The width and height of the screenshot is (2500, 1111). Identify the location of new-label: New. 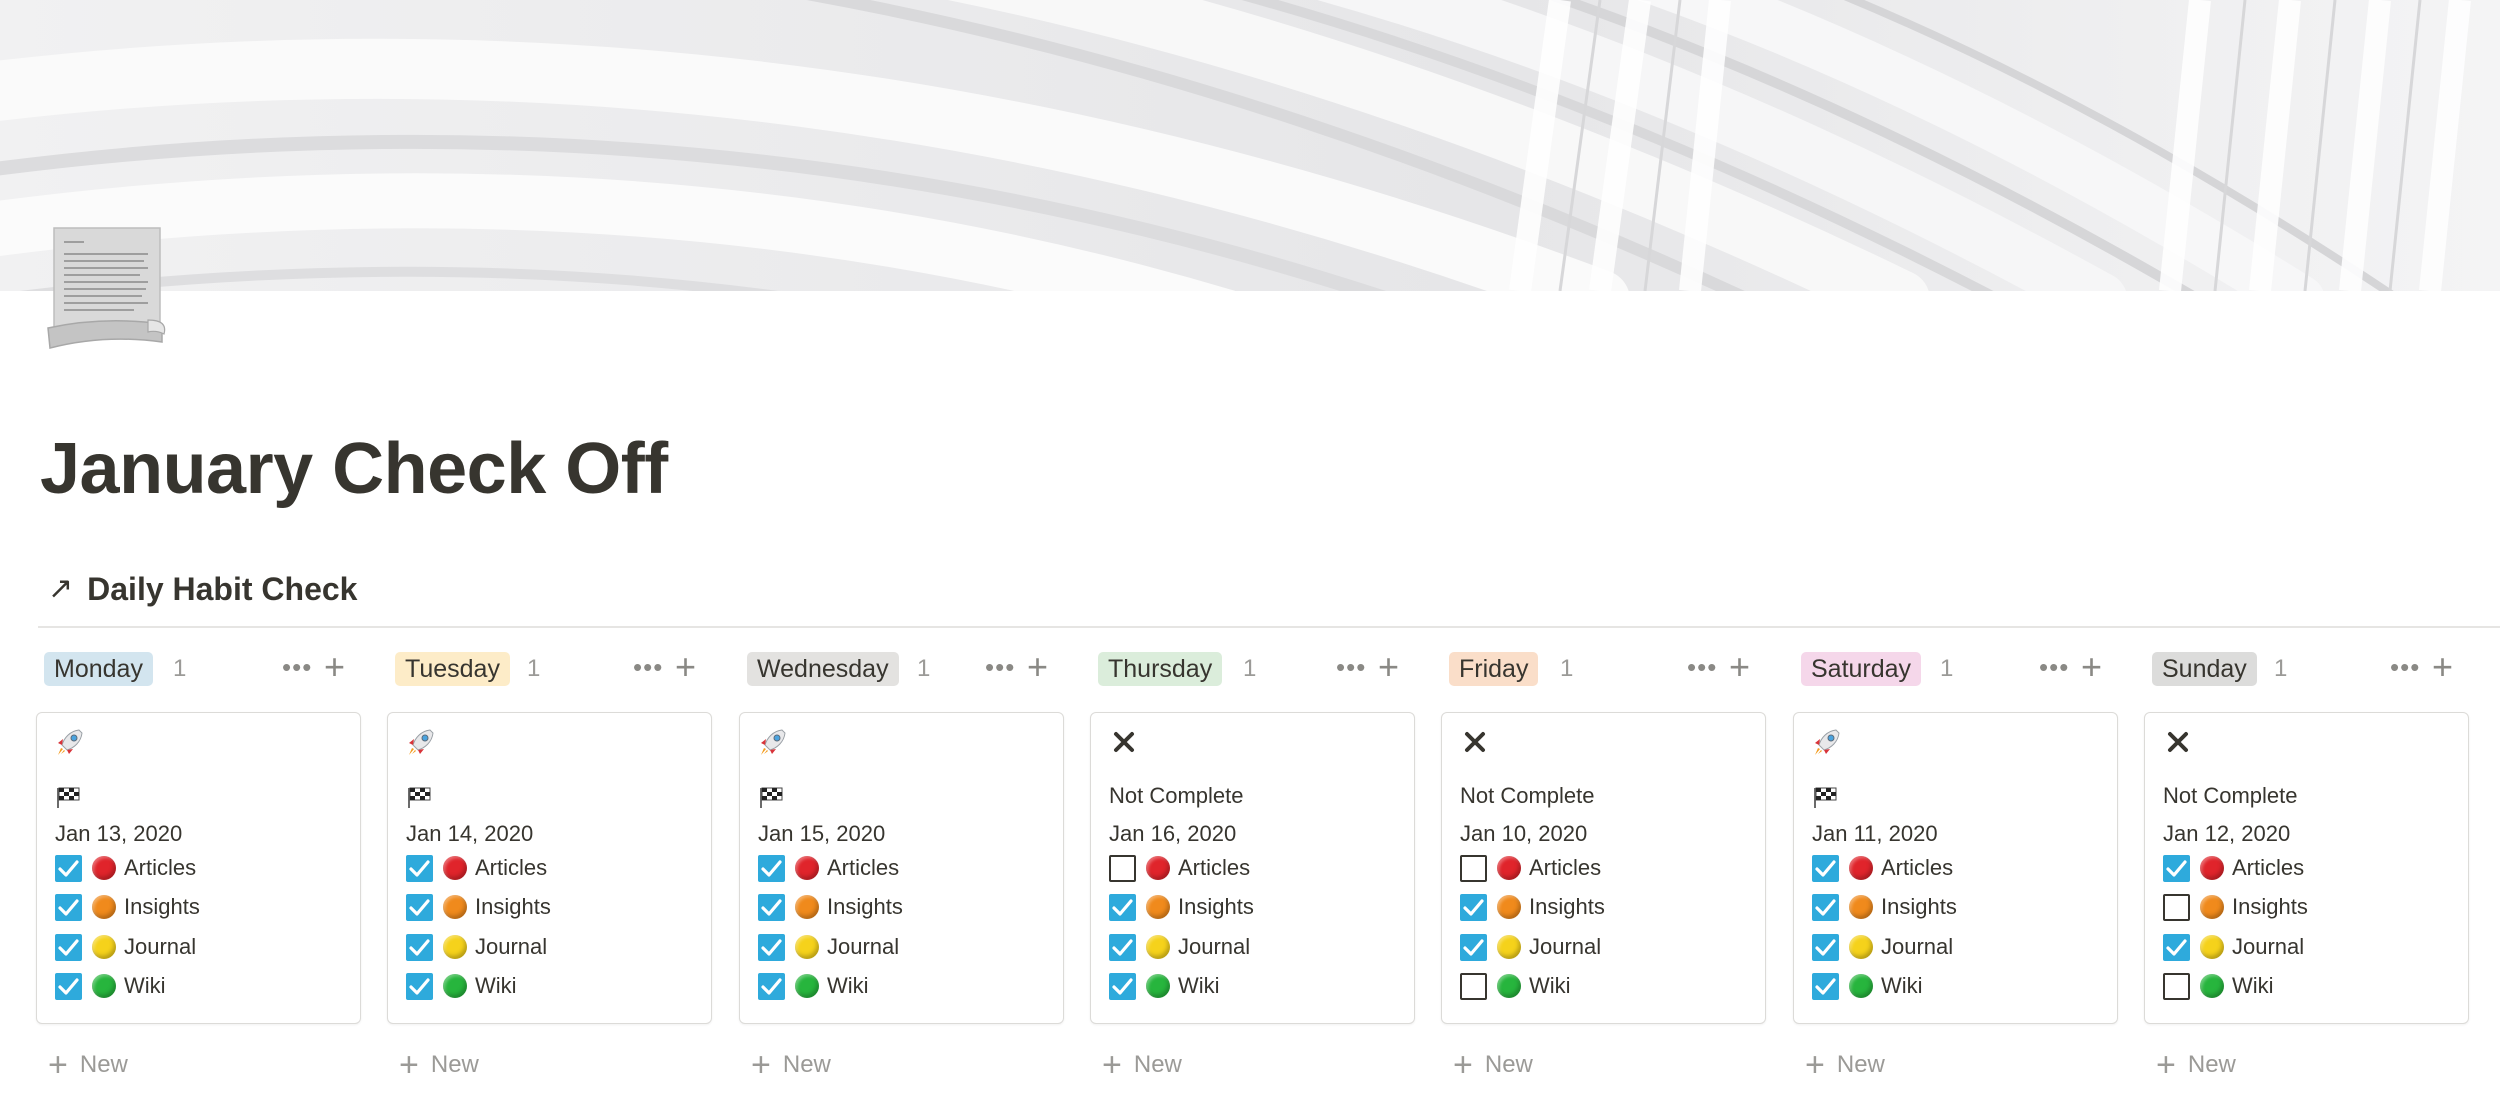
(103, 1064).